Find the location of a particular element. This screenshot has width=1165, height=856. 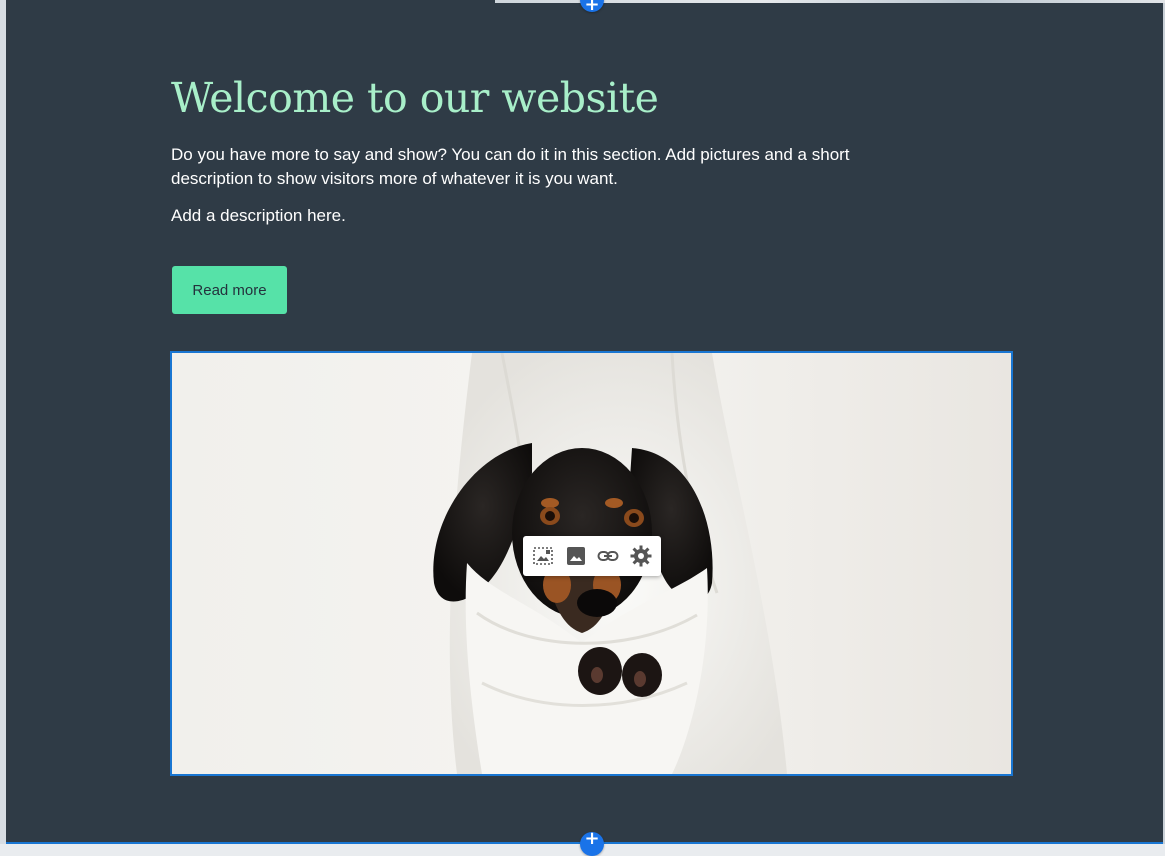

section-title: Welcome to our website is located at coordinates (415, 98).